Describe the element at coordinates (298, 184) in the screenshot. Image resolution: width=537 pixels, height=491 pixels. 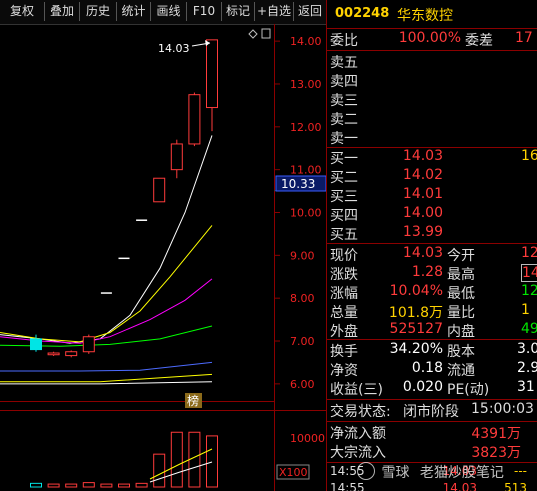
I see `current-price-label: 10.33` at that location.